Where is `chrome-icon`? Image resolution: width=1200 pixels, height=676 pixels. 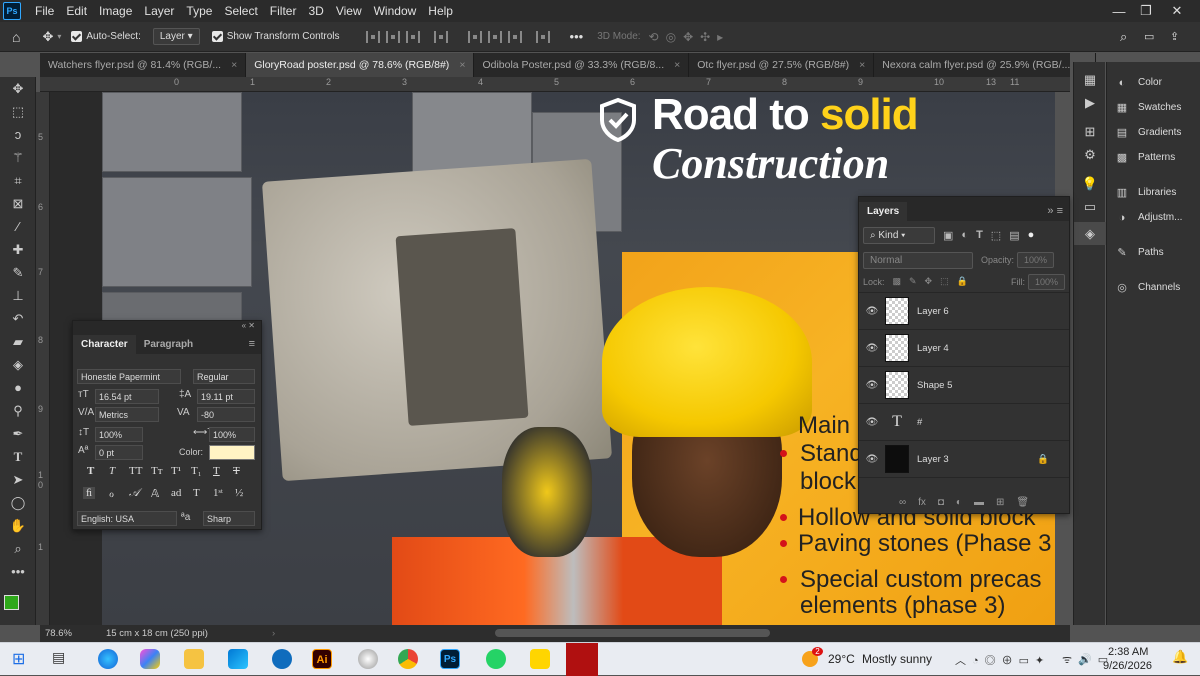
chrome-icon is located at coordinates (408, 659).